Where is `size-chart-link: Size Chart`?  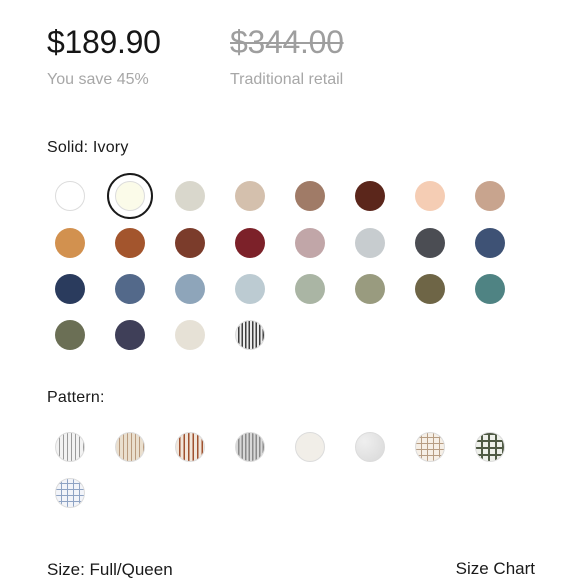
size-chart-link: Size Chart is located at coordinates (495, 569).